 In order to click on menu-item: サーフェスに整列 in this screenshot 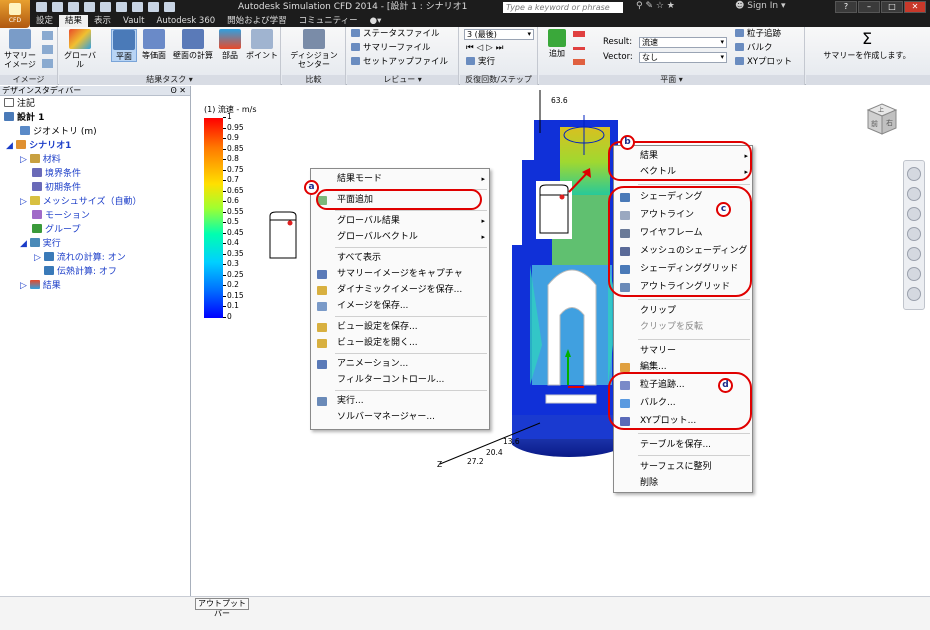, I will do `click(683, 467)`.